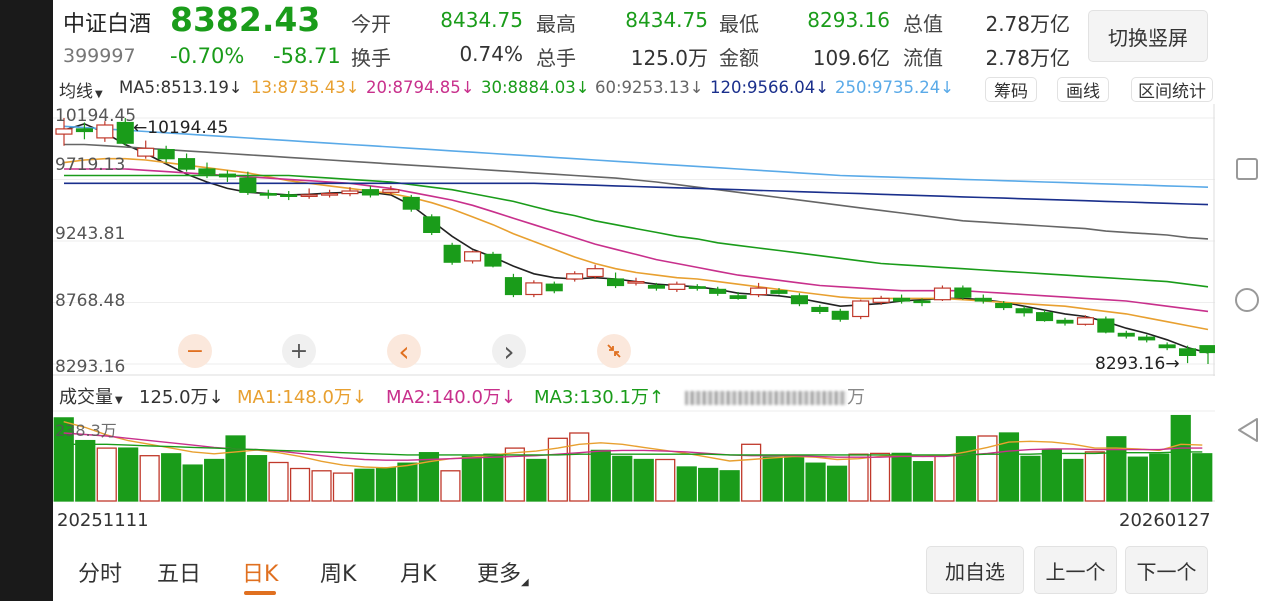 The image size is (1280, 601). Describe the element at coordinates (848, 20) in the screenshot. I see `stat-value-low: 8293.16` at that location.